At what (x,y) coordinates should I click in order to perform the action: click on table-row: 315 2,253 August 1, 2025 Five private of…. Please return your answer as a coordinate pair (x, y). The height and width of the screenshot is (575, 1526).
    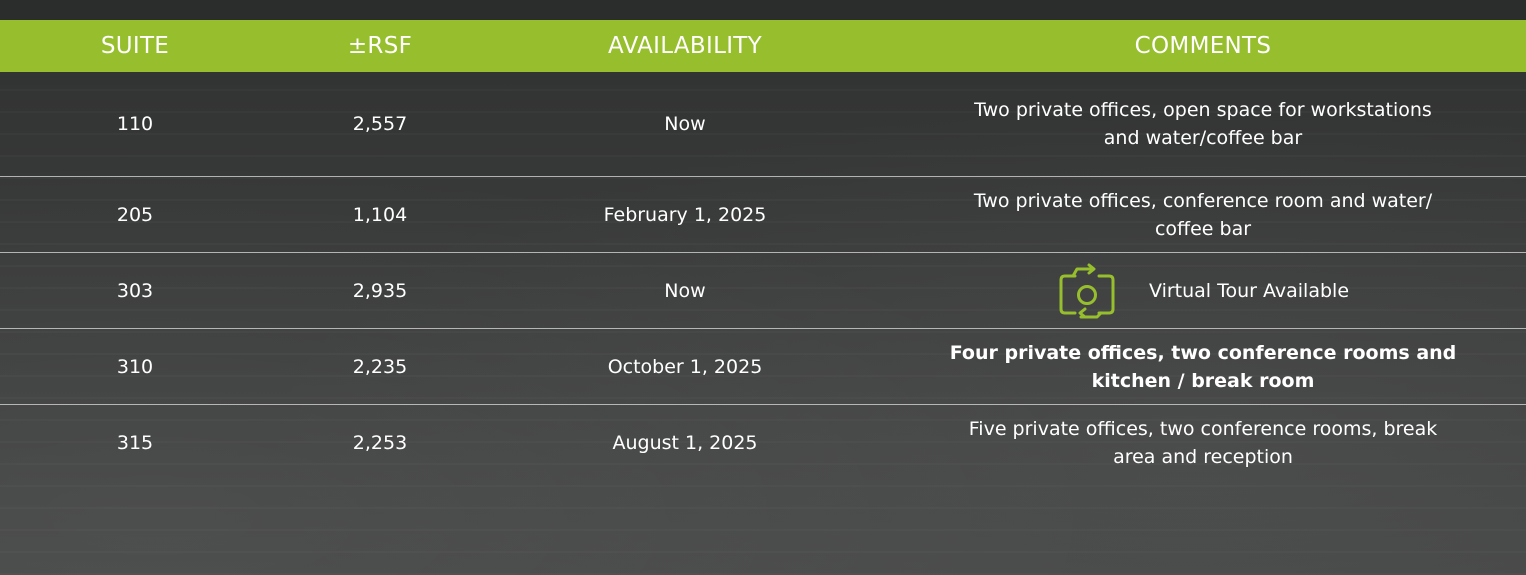
    Looking at the image, I should click on (763, 443).